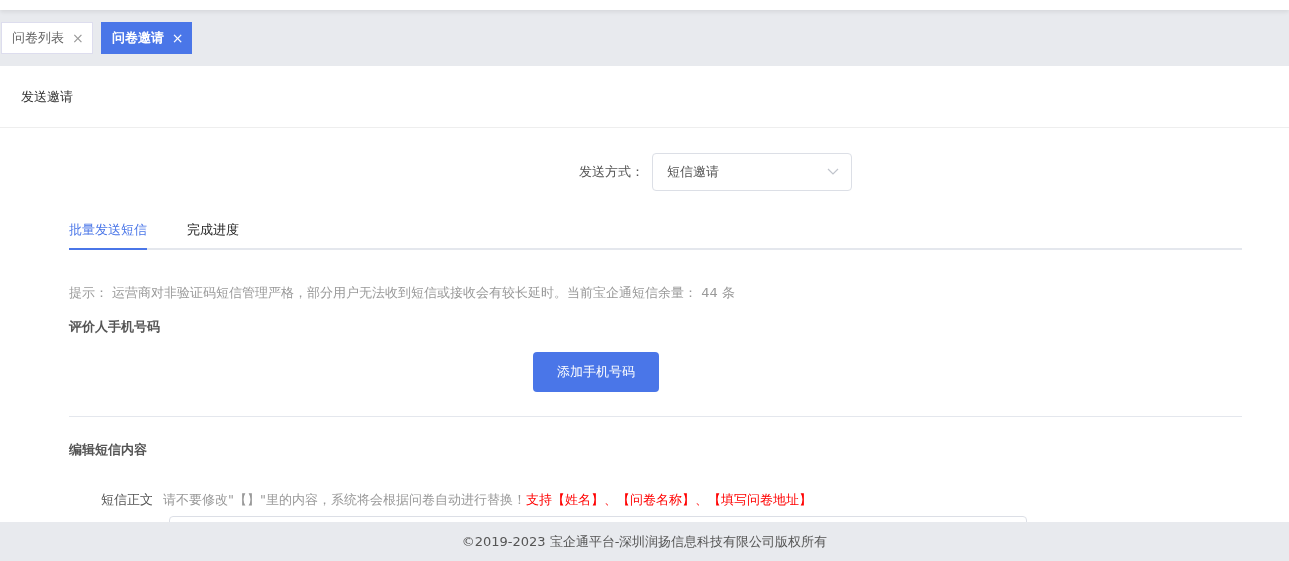  I want to click on placeholder-list: 支持【姓名】、【问卷名称】、【填写问卷地址】, so click(668, 500).